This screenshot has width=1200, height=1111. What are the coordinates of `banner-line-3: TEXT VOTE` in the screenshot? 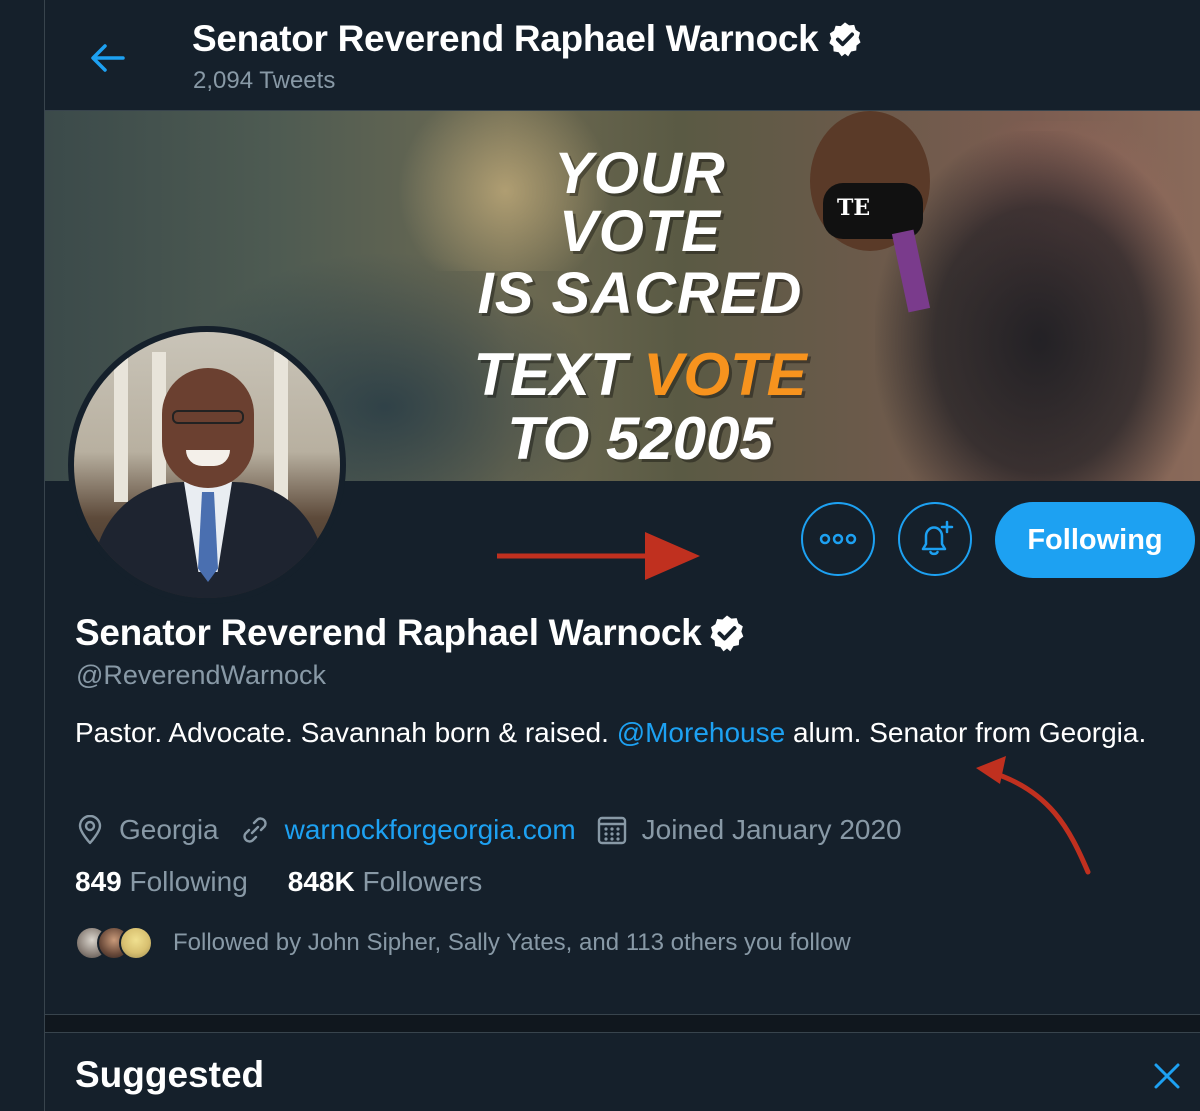 It's located at (640, 374).